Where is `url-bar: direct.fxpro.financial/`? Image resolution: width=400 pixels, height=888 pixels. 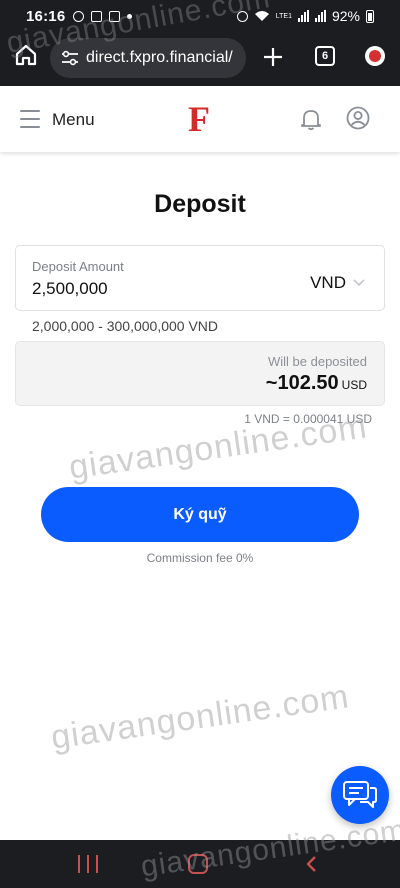 url-bar: direct.fxpro.financial/ is located at coordinates (148, 58).